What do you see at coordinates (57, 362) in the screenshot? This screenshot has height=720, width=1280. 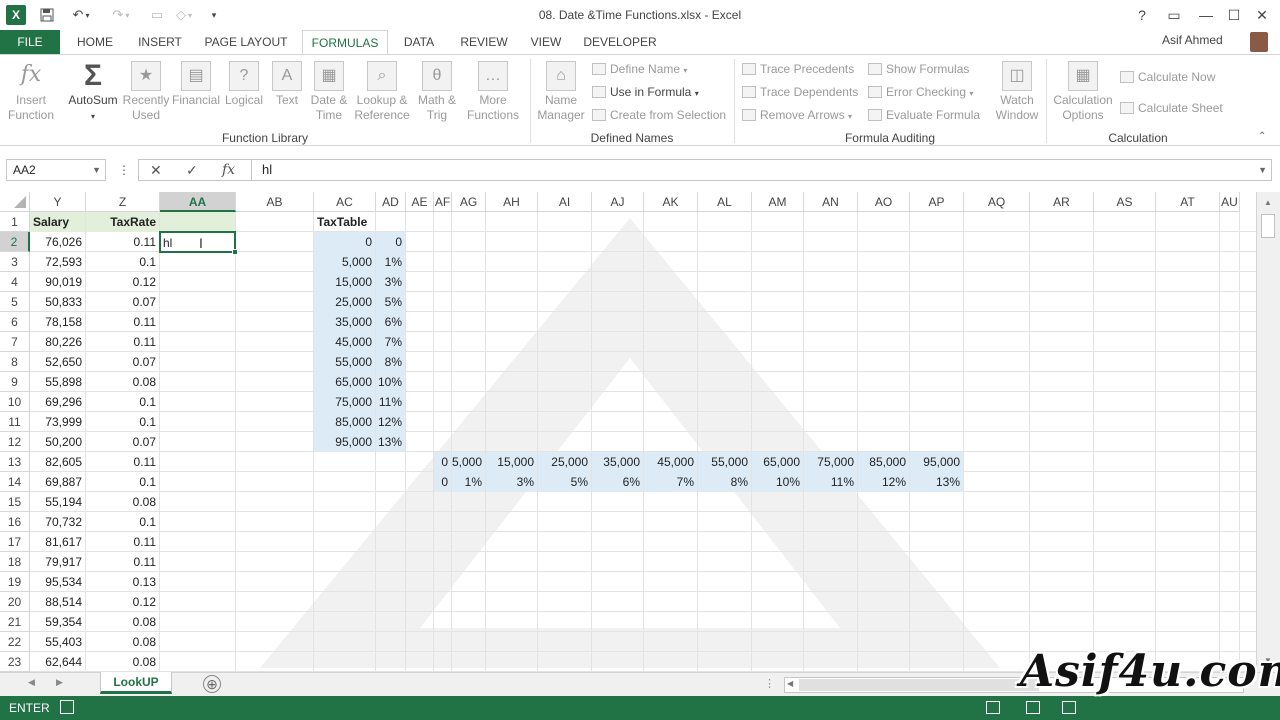 I see `cell-salary: 52,650` at bounding box center [57, 362].